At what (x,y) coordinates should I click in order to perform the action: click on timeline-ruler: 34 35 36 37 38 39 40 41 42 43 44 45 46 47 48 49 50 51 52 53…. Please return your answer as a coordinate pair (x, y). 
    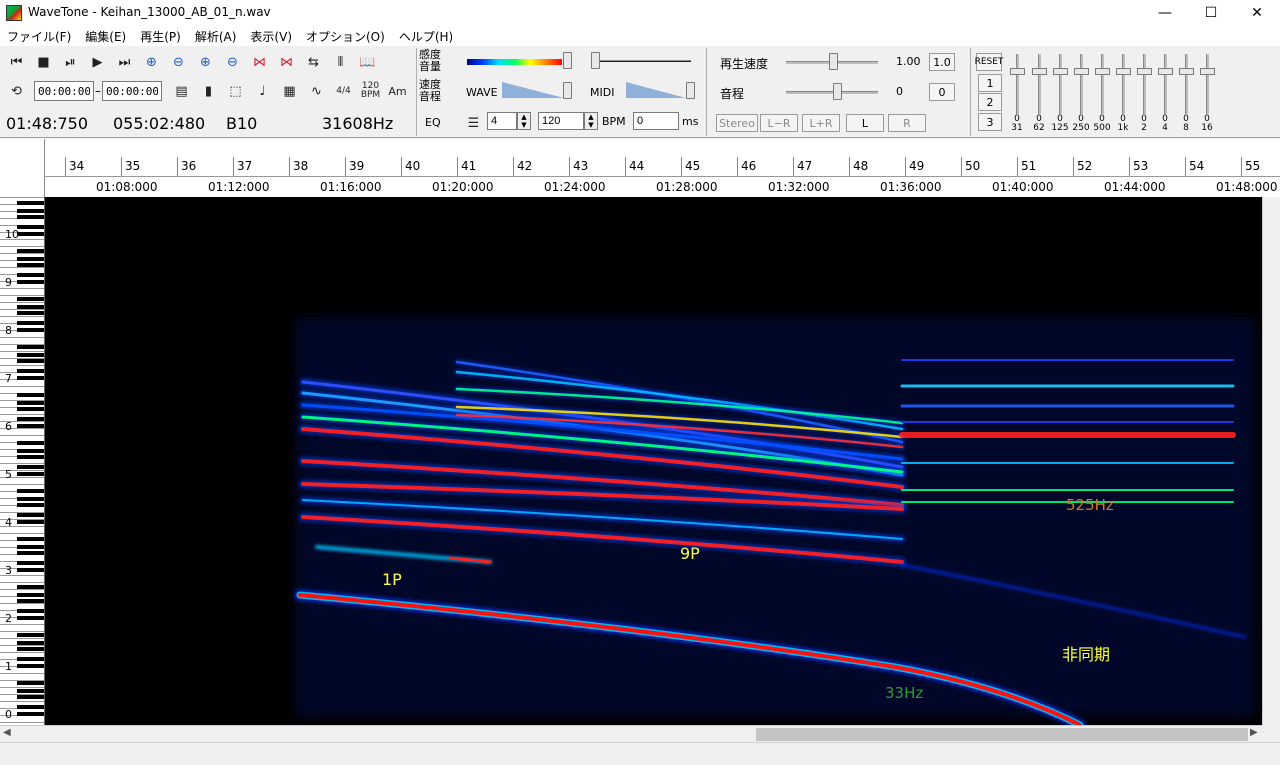
    Looking at the image, I should click on (640, 168).